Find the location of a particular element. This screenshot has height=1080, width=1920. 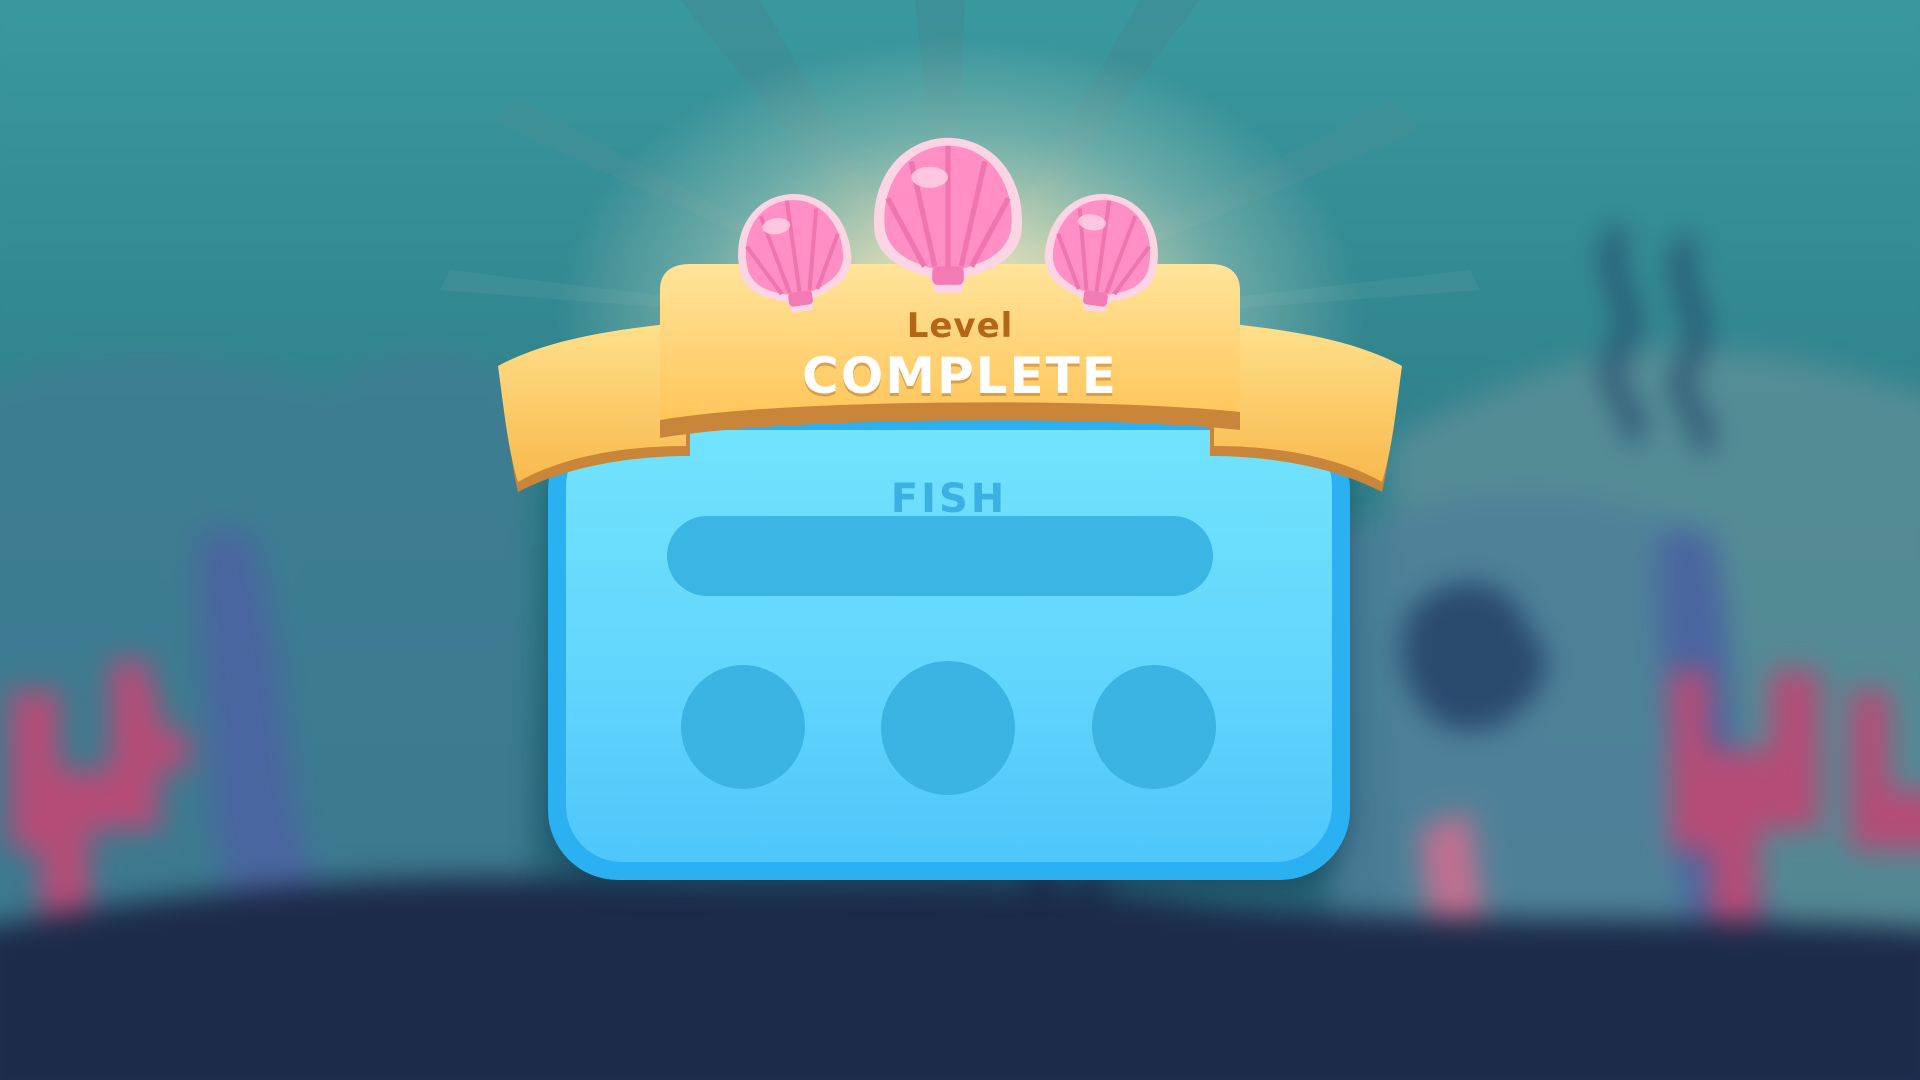

progress-bar is located at coordinates (940, 556).